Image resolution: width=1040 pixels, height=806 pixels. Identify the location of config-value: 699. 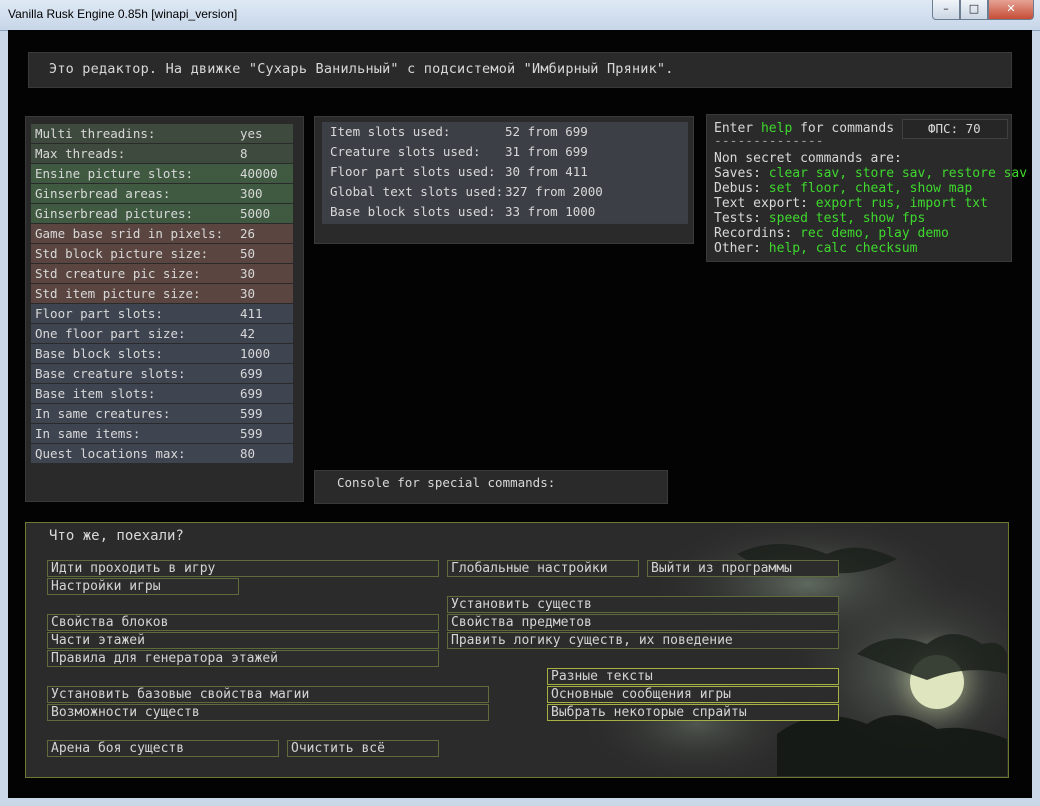
(251, 373).